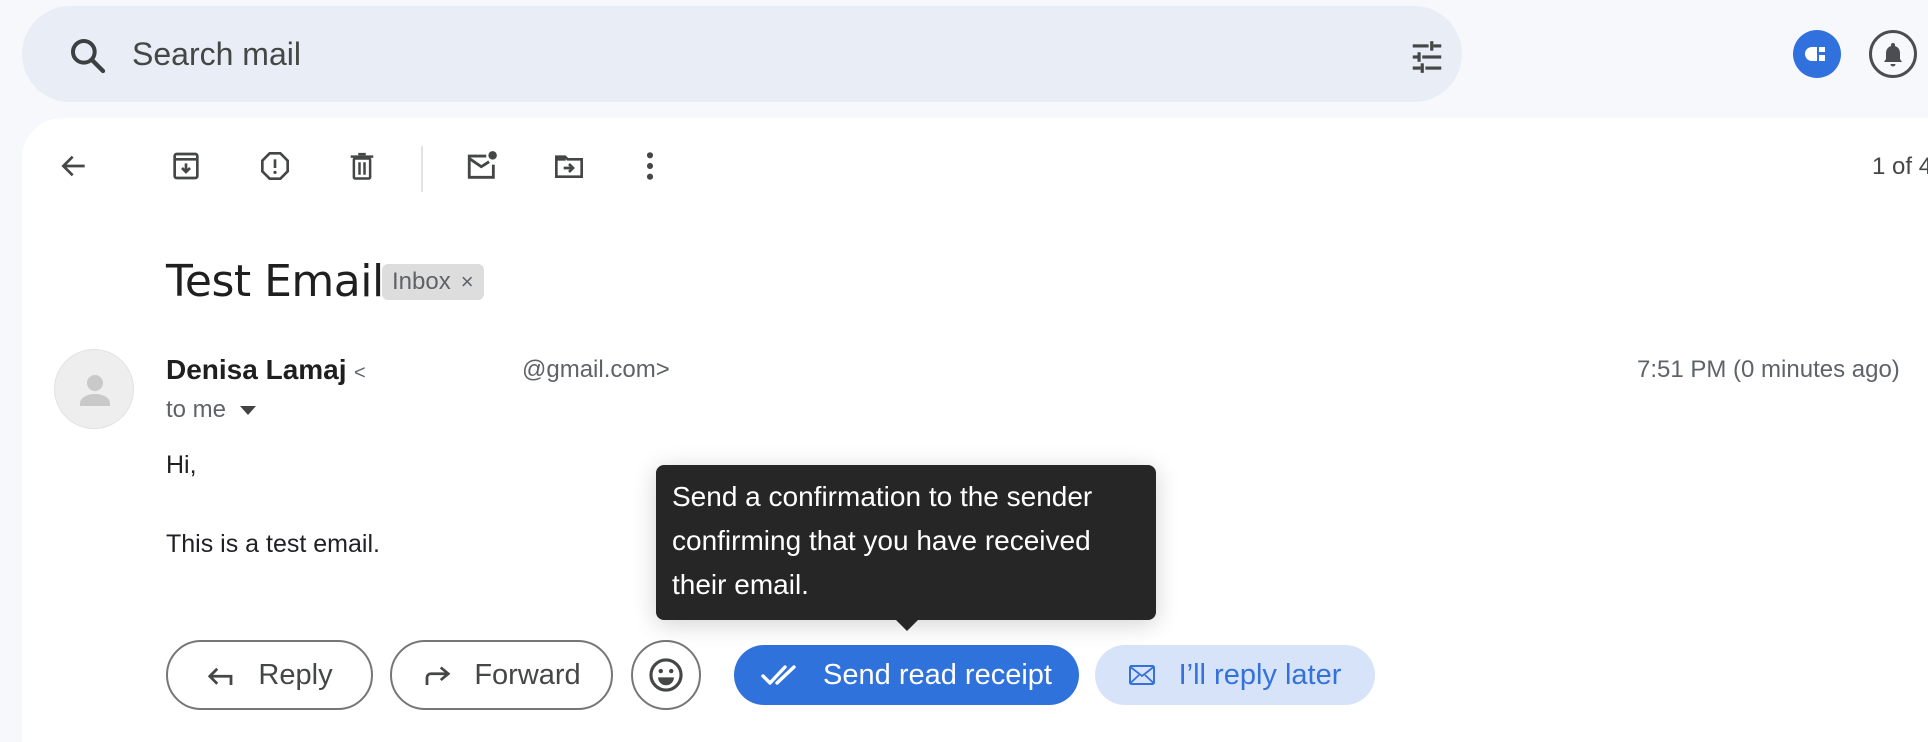 This screenshot has height=742, width=1928. I want to click on email-timestamp: 7:51 PM (0 minutes ago), so click(1768, 369).